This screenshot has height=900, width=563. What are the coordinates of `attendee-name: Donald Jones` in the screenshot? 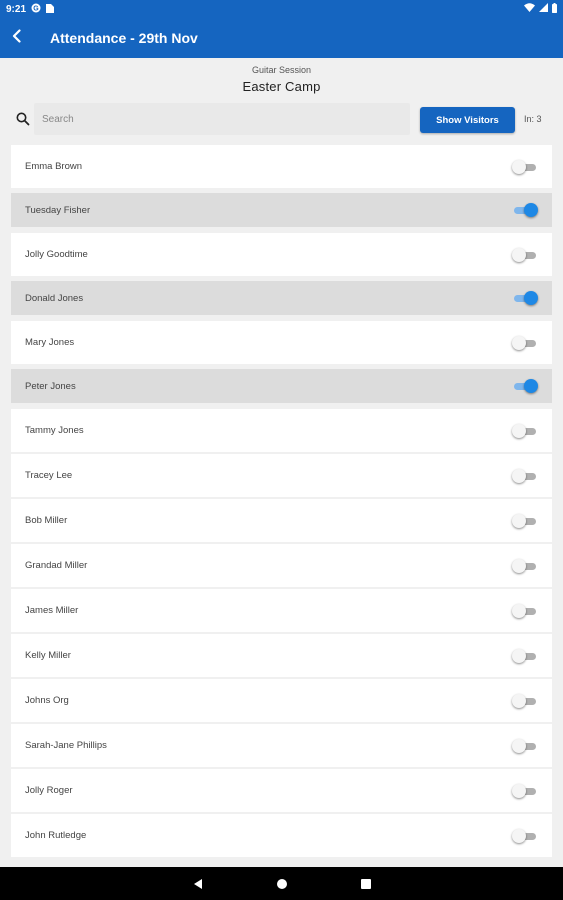 It's located at (54, 298).